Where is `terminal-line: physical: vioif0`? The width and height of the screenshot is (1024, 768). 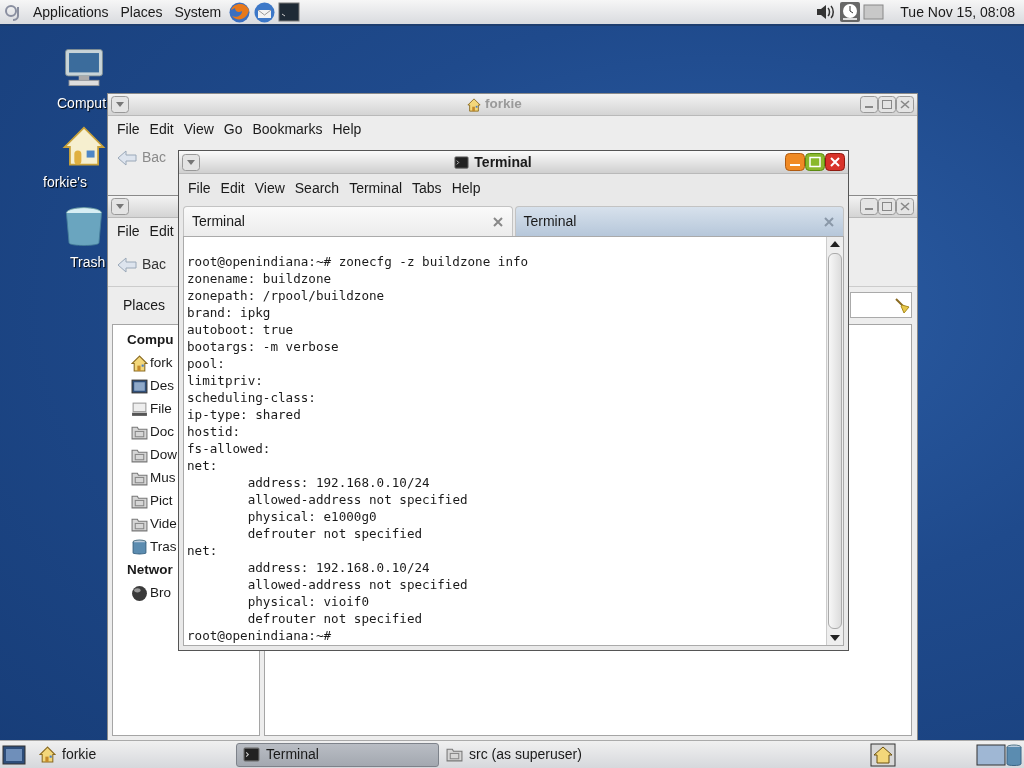
terminal-line: physical: vioif0 is located at coordinates (308, 601).